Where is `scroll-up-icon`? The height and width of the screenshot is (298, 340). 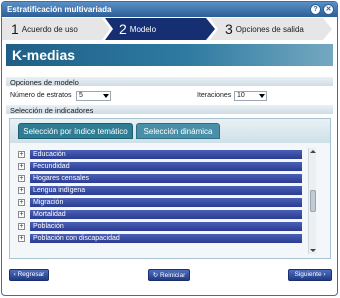 scroll-up-icon is located at coordinates (312, 151).